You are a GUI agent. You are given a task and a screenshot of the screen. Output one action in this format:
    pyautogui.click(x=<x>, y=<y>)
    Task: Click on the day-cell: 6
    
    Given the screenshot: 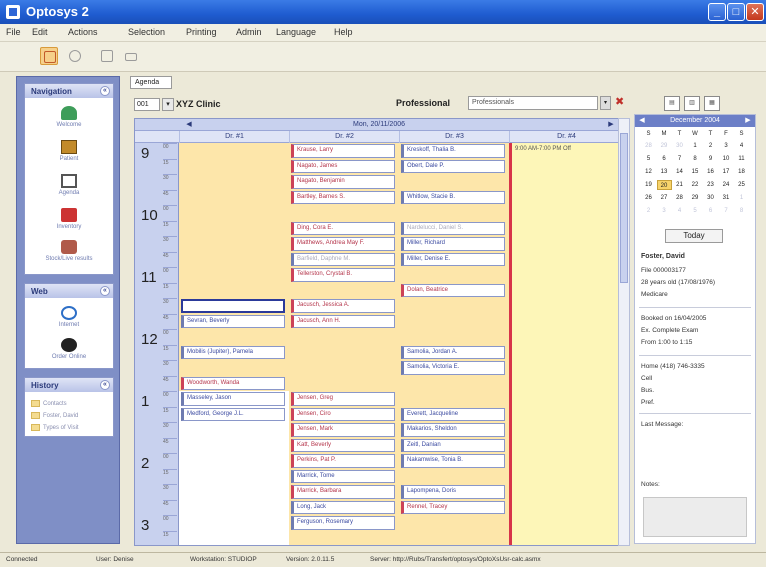 What is the action you would take?
    pyautogui.click(x=710, y=211)
    